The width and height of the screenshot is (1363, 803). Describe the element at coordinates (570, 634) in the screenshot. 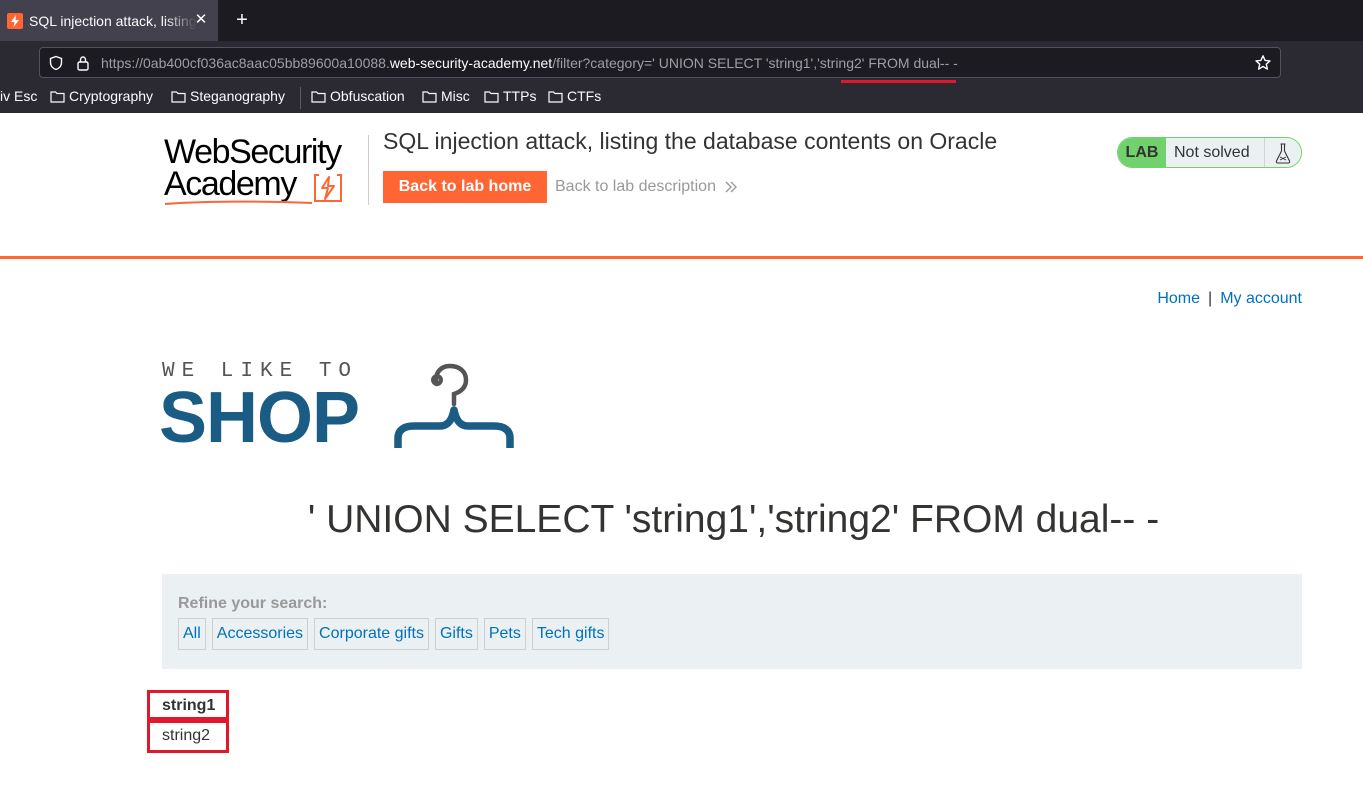

I see `filter-tech-gifts: Tech gifts` at that location.